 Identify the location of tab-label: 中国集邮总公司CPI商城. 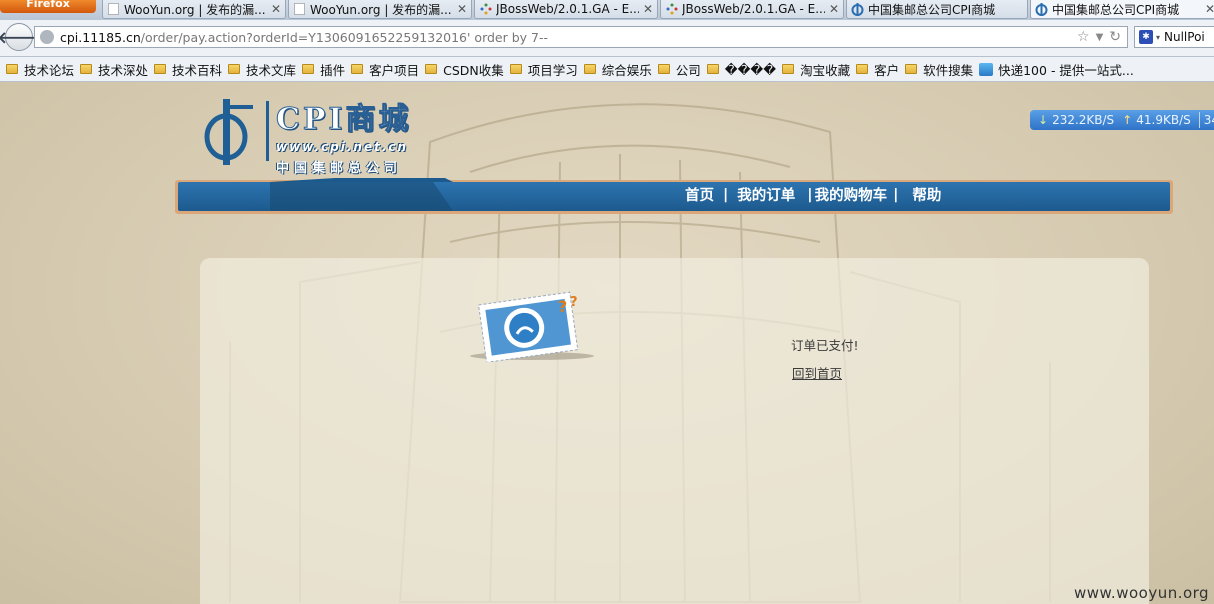
(932, 9).